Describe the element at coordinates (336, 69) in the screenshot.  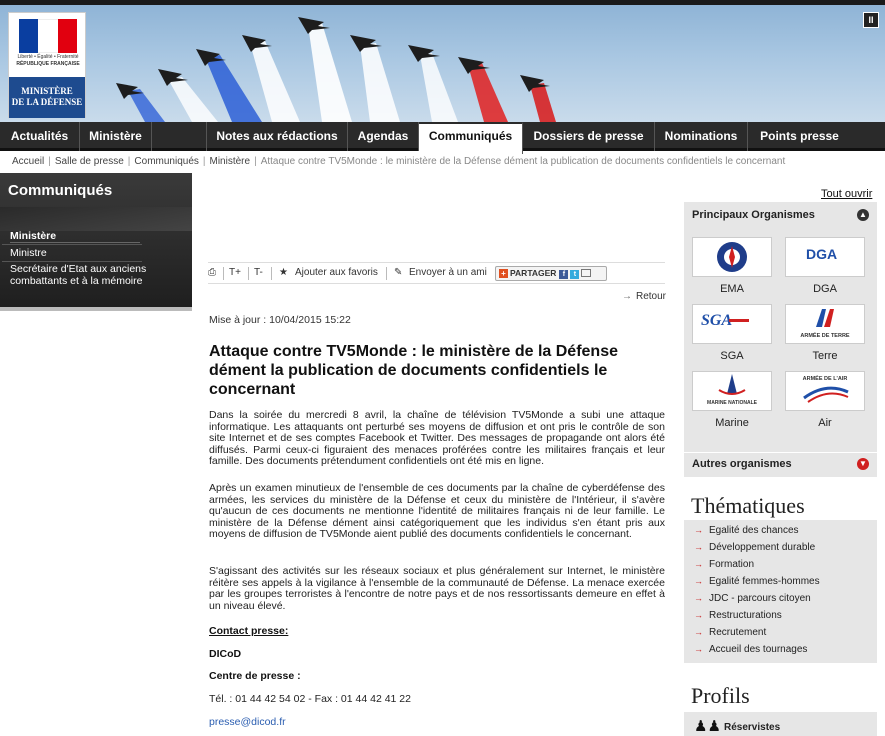
I see `patrouille-banner-image` at that location.